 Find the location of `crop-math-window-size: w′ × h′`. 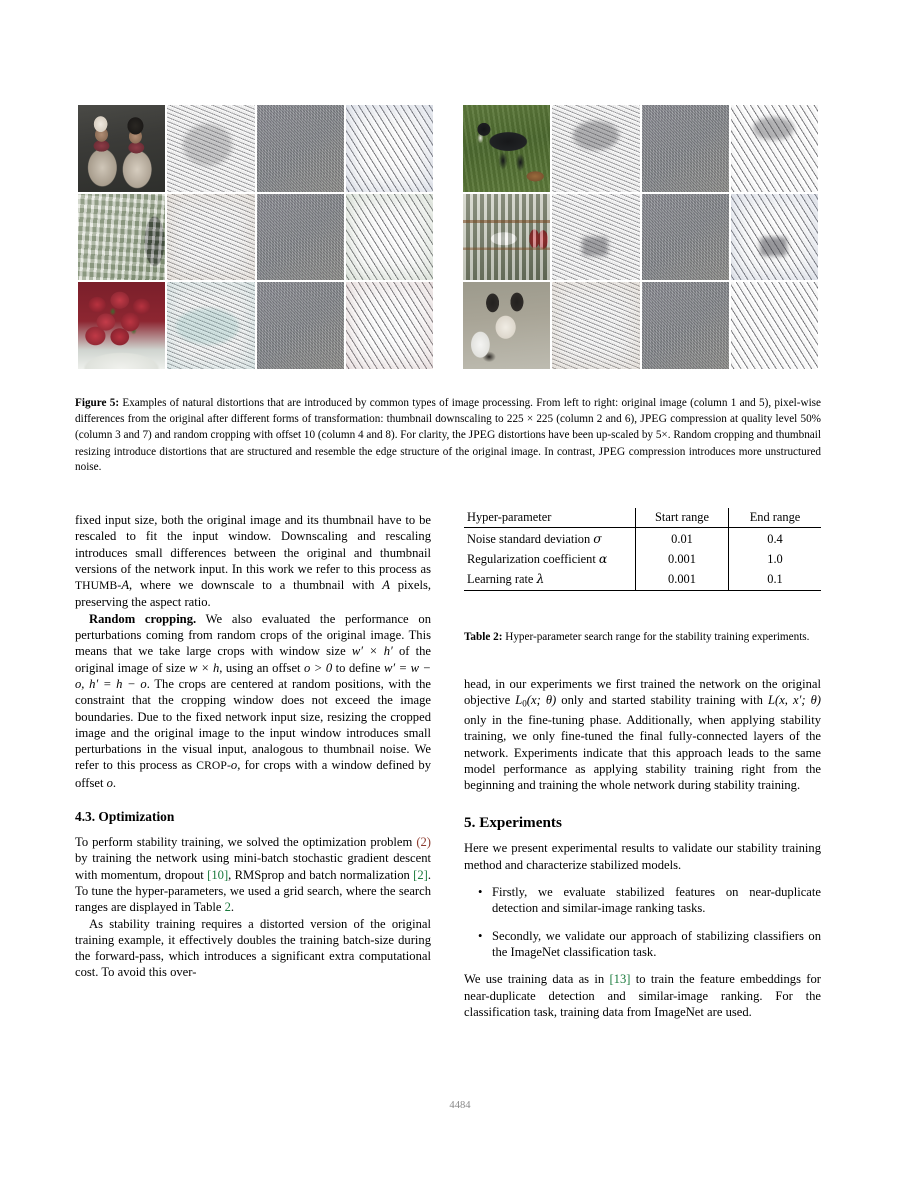

crop-math-window-size: w′ × h′ is located at coordinates (372, 651).